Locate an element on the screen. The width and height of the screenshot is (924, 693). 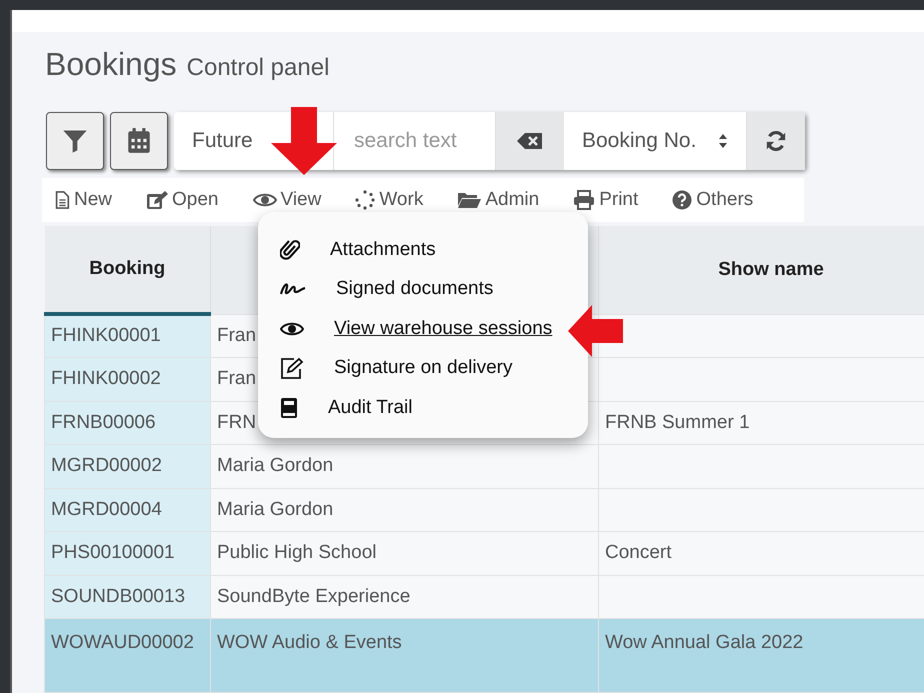
table-cell: FRN is located at coordinates (236, 422).